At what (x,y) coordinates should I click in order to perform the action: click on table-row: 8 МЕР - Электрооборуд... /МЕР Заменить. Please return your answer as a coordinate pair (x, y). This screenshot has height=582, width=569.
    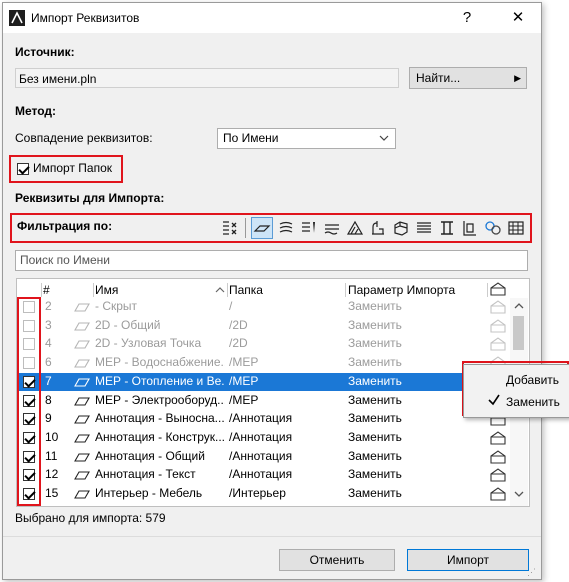
    Looking at the image, I should click on (263, 401).